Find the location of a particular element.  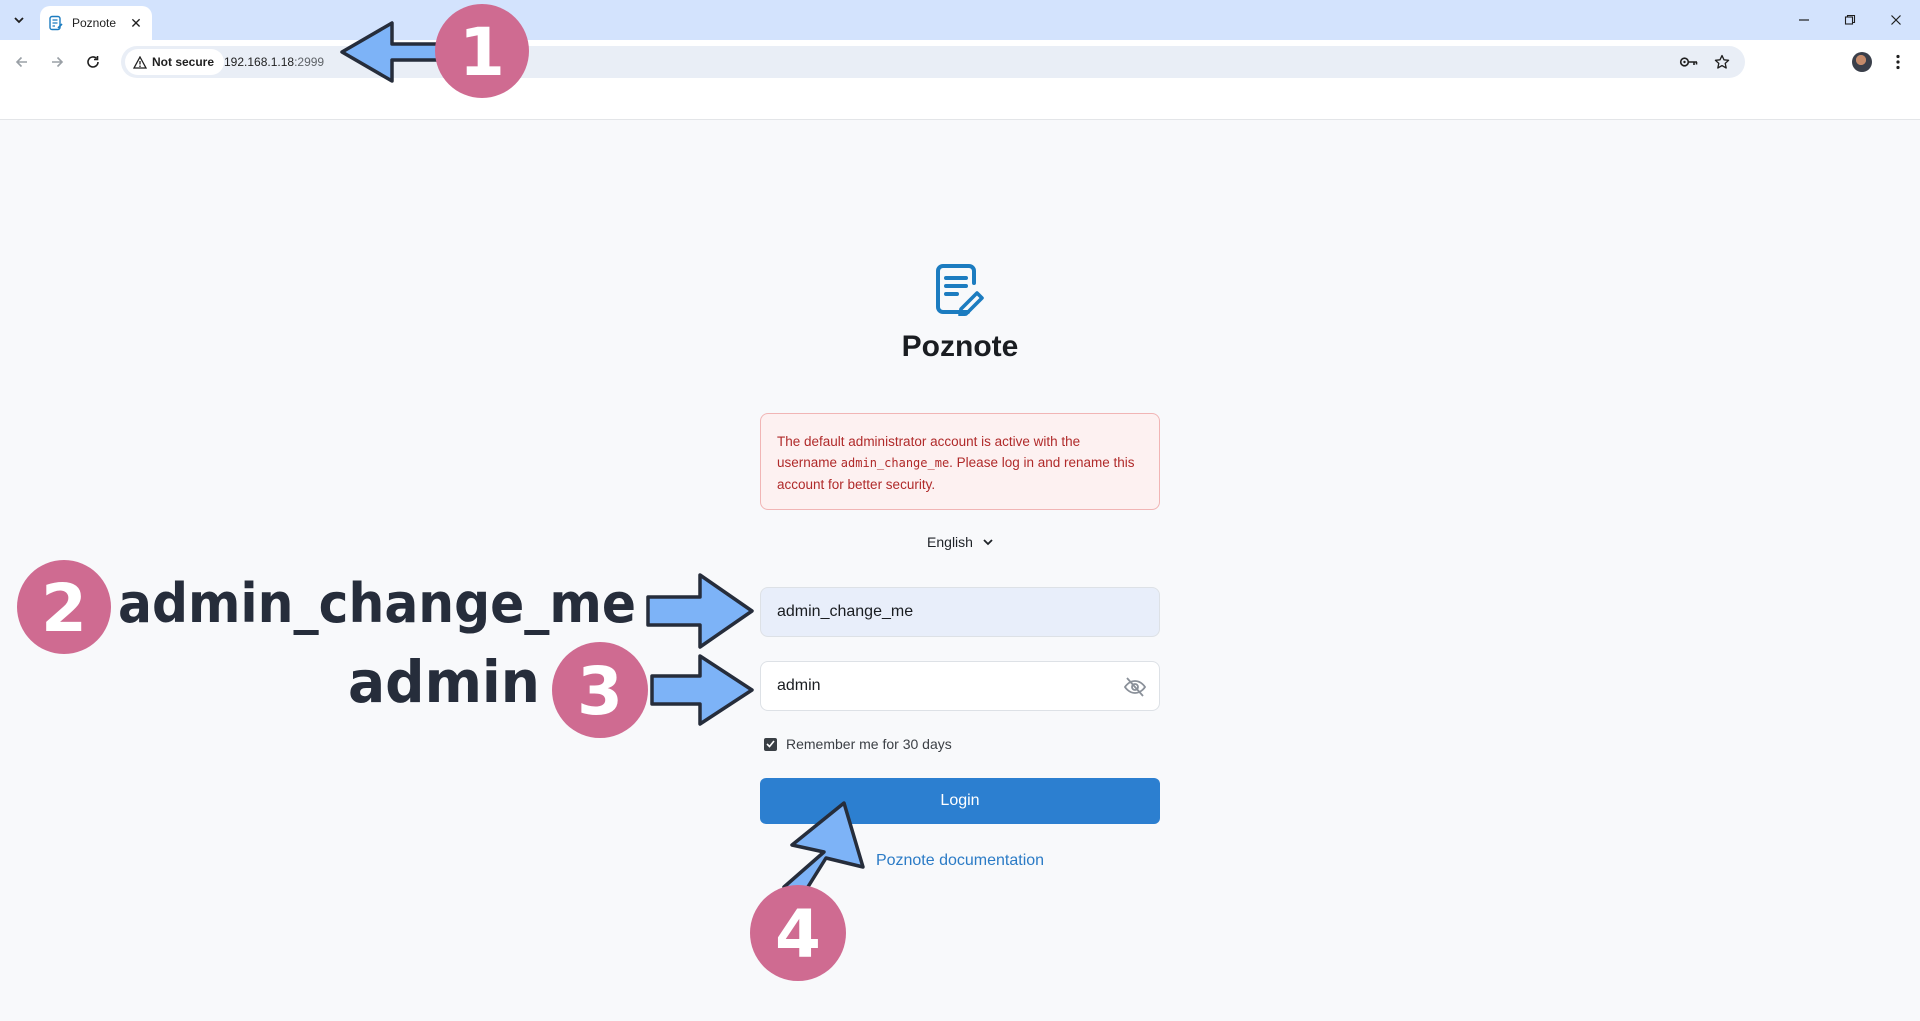

browser-tab: Poznote ✕ is located at coordinates (96, 23).